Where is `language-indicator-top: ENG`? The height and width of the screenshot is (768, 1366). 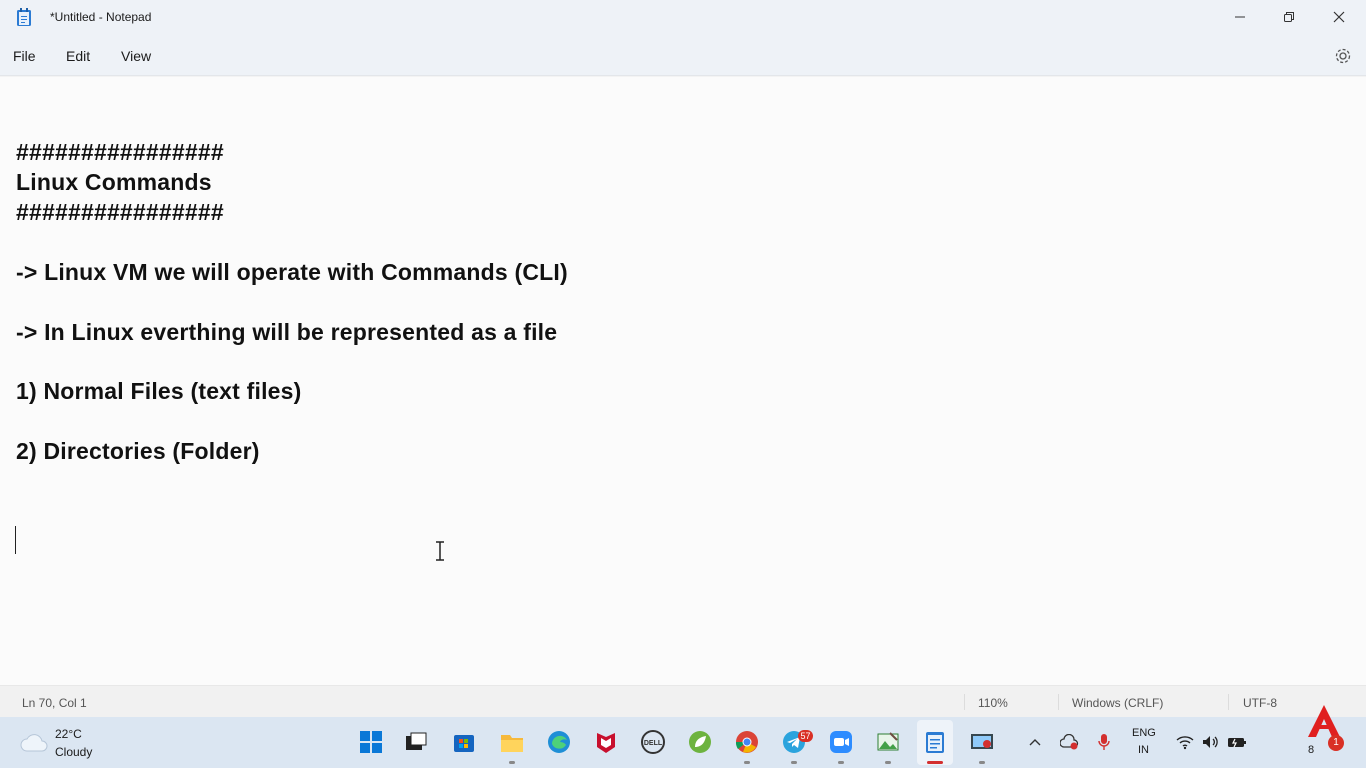 language-indicator-top: ENG is located at coordinates (1144, 733).